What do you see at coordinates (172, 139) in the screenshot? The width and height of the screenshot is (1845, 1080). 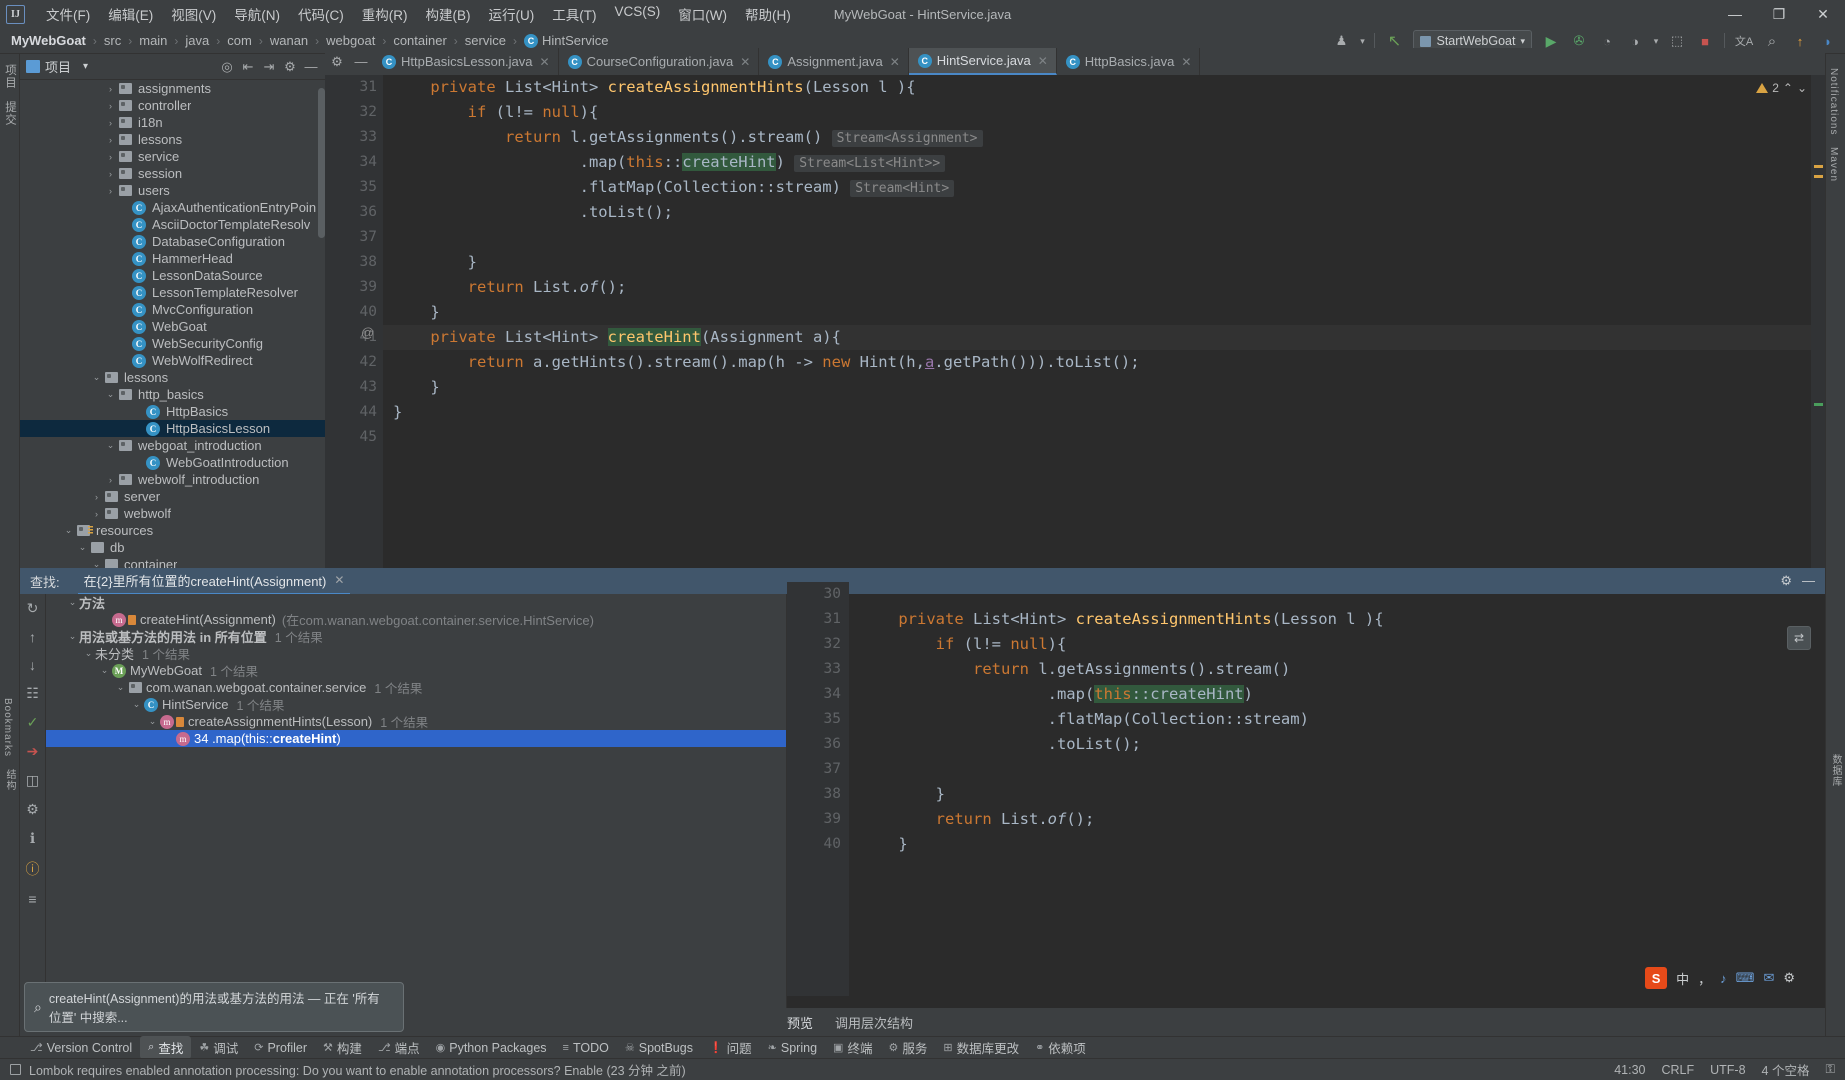 I see `tree-node: › lessons` at bounding box center [172, 139].